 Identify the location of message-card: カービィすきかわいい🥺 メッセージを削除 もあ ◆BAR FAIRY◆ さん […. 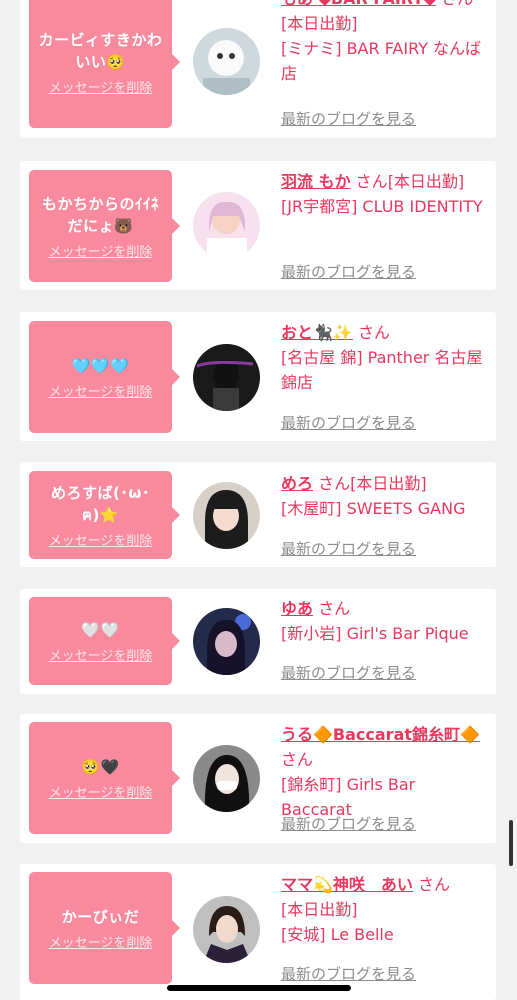
(258, 69).